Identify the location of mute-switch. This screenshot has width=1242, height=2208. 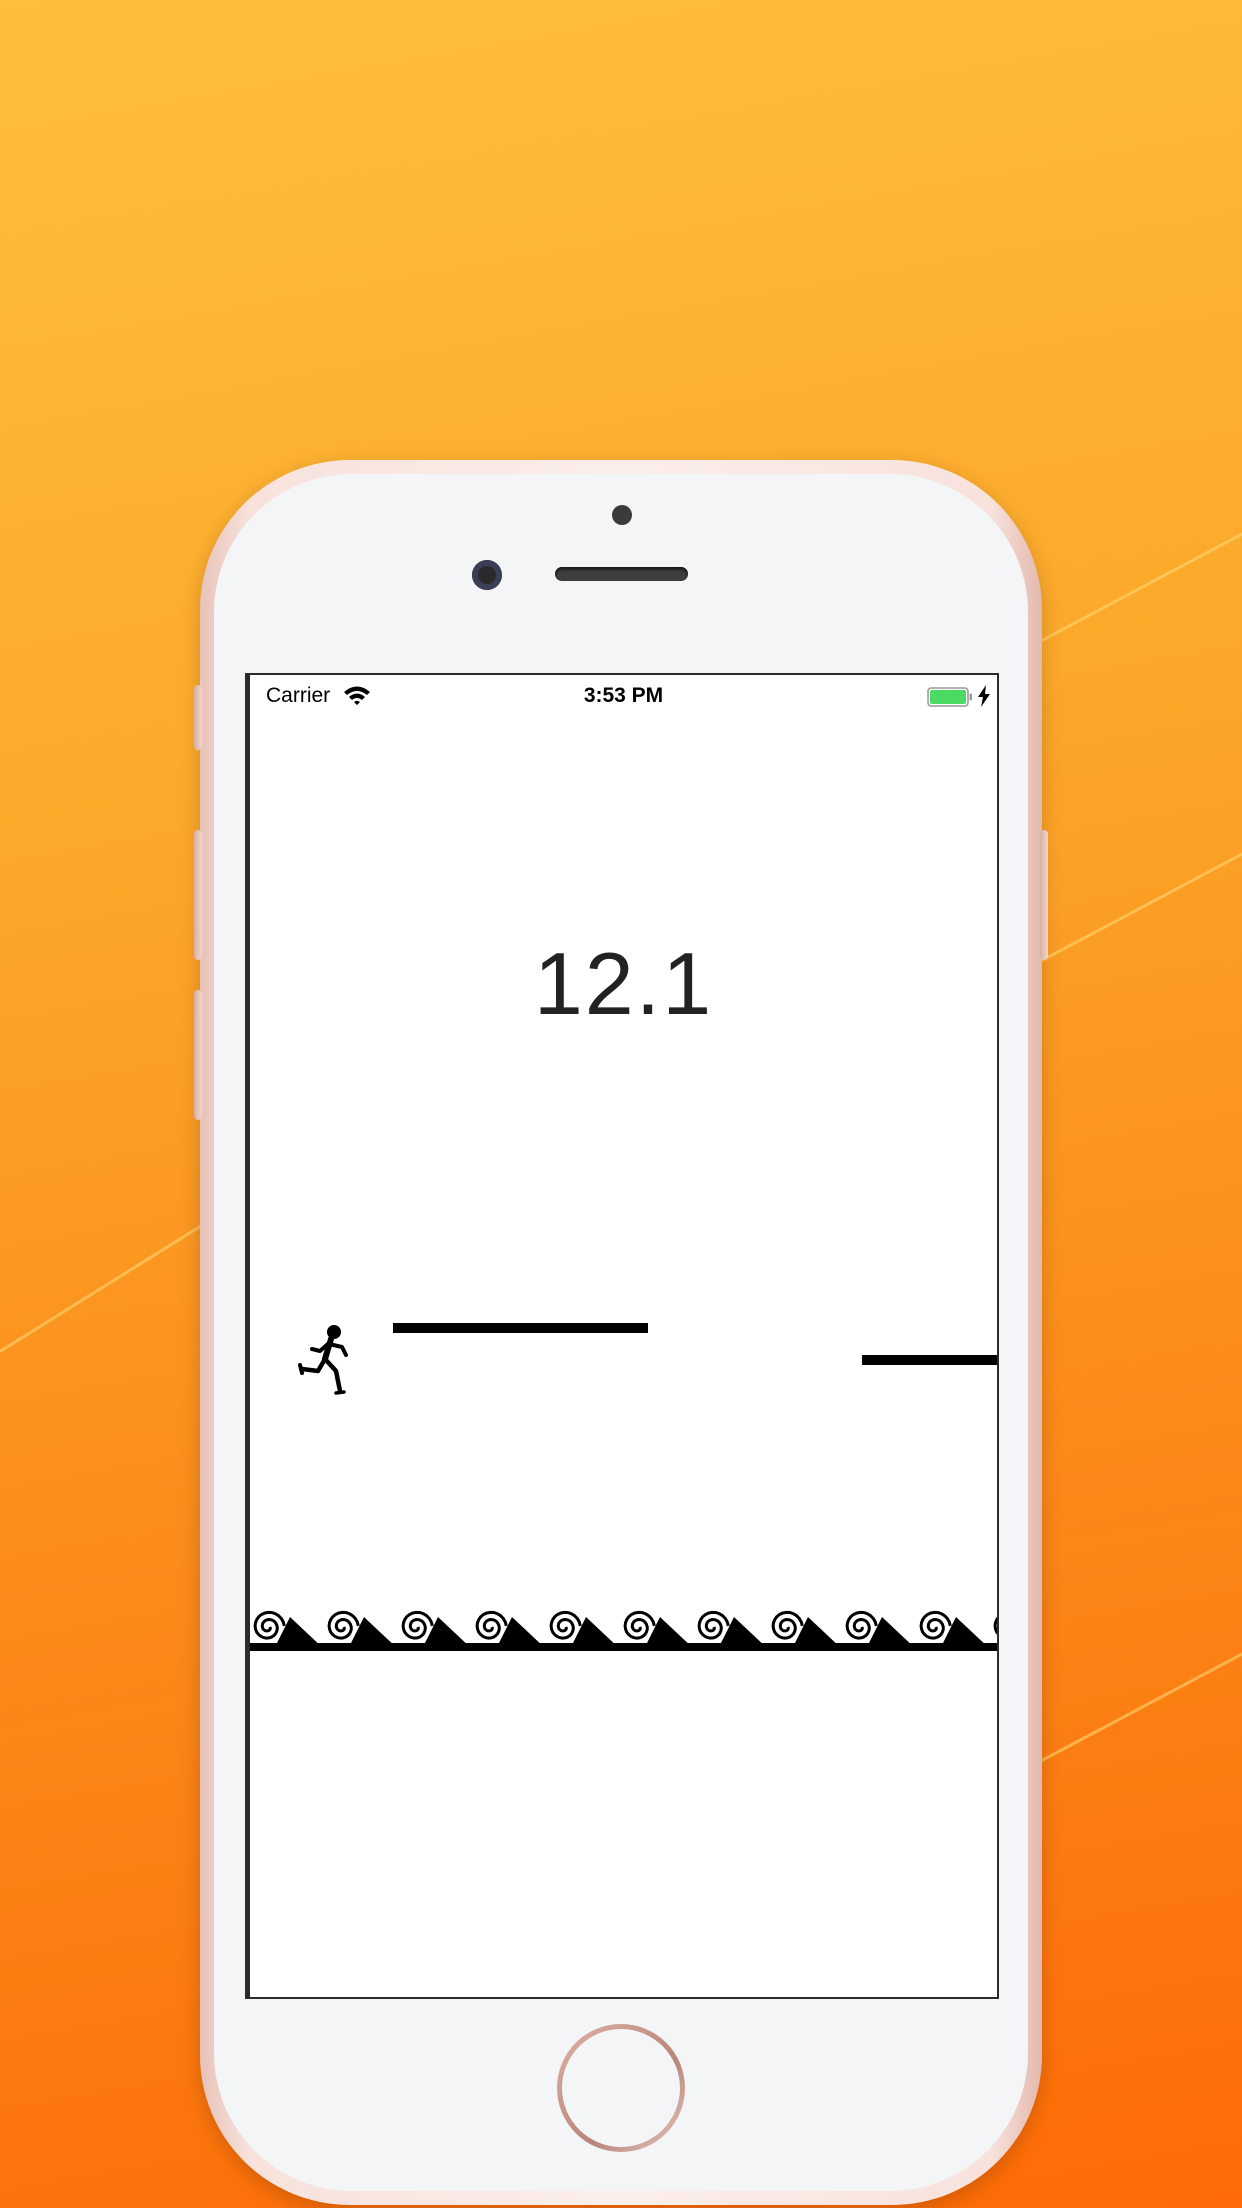
(198, 717).